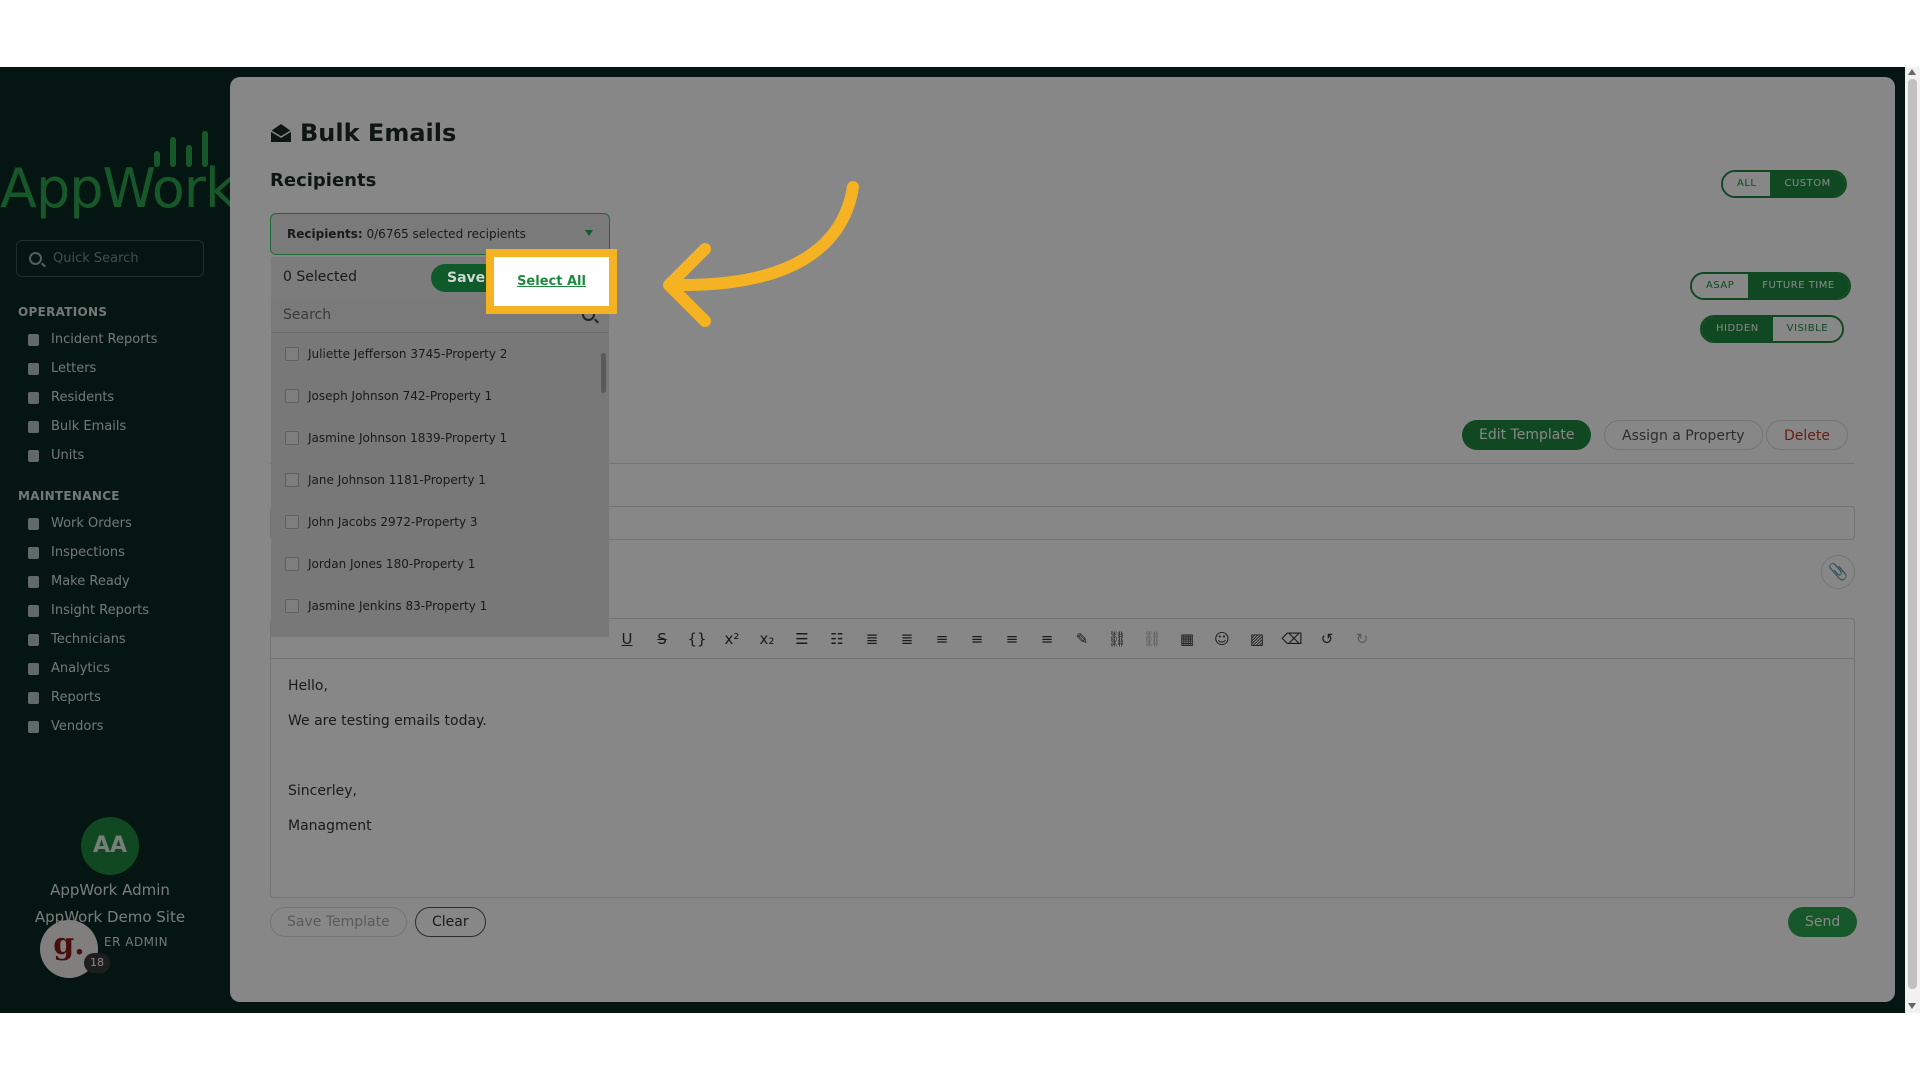  Describe the element at coordinates (1257, 639) in the screenshot. I see `image-icon: ▨` at that location.